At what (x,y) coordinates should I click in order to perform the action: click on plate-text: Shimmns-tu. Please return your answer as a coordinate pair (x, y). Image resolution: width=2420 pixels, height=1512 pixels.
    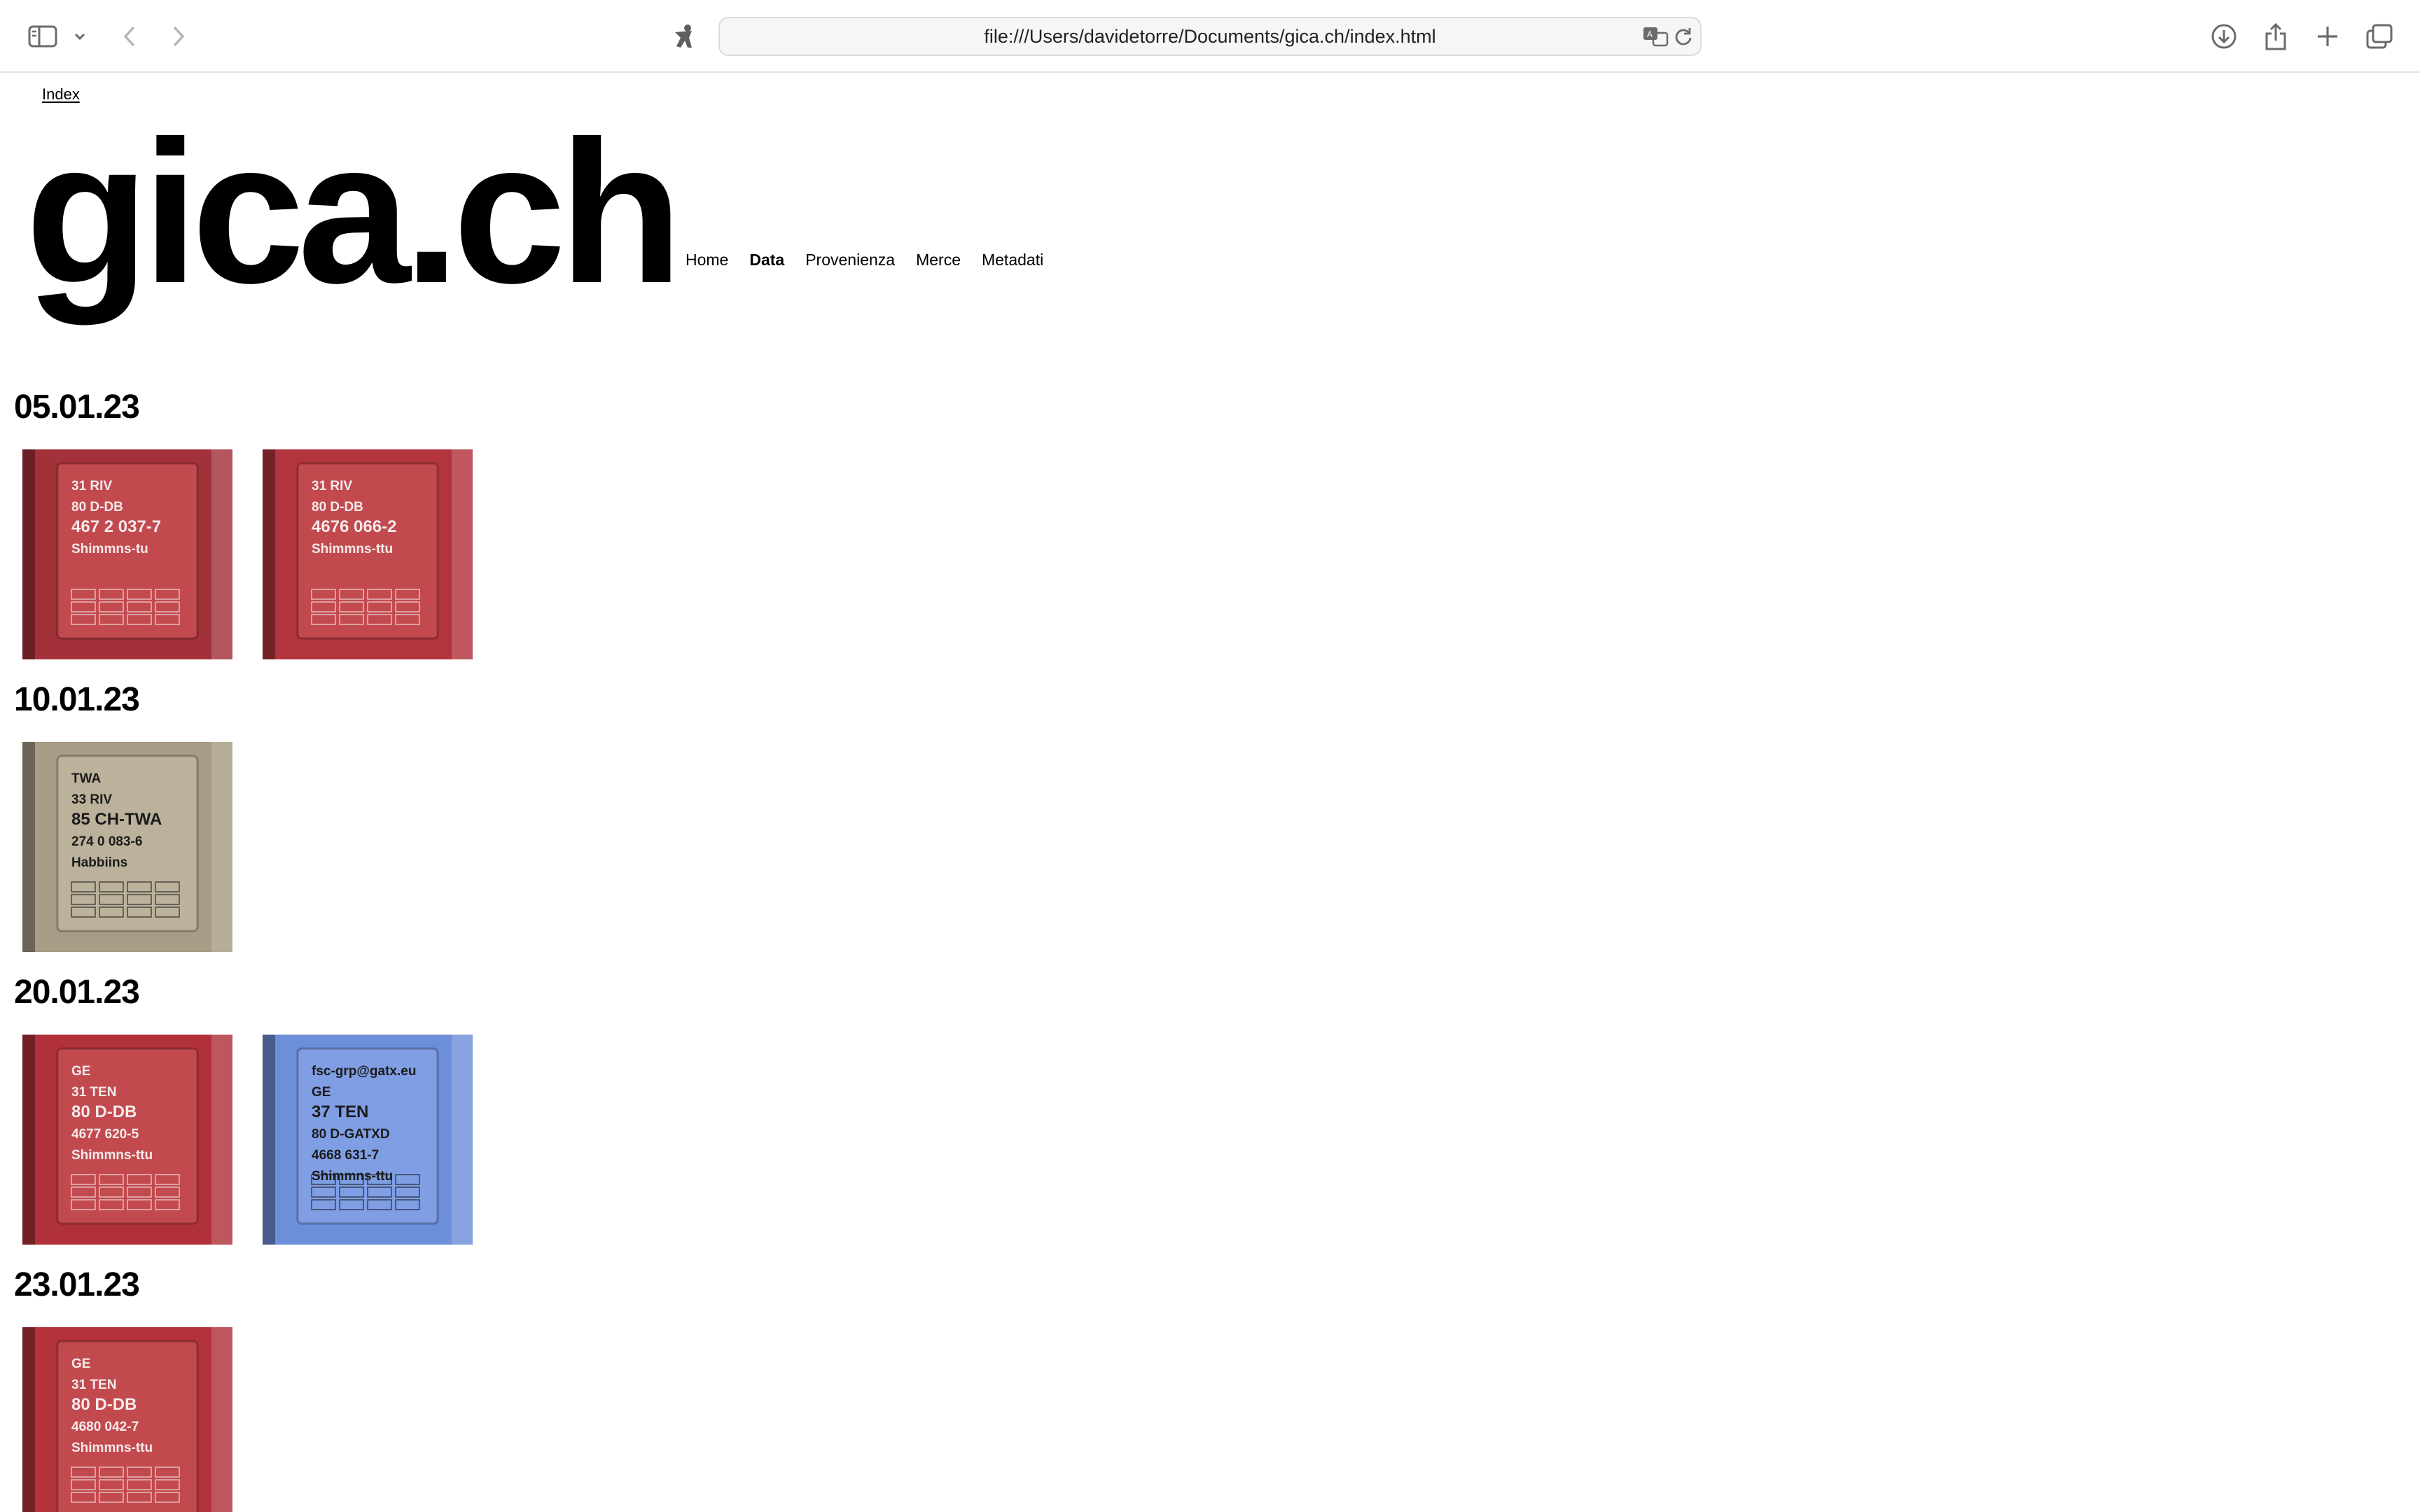
    Looking at the image, I should click on (109, 549).